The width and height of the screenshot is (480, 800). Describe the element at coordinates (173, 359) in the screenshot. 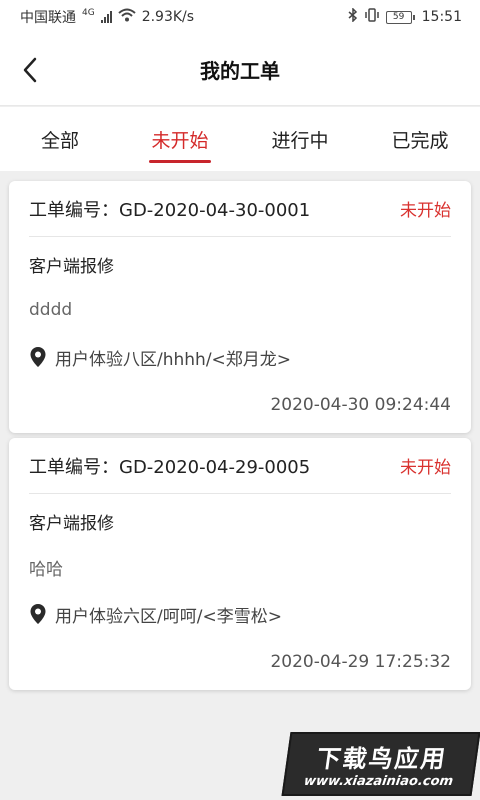

I see `order-location: 用户体验八区/hhhh/<郑月龙>` at that location.